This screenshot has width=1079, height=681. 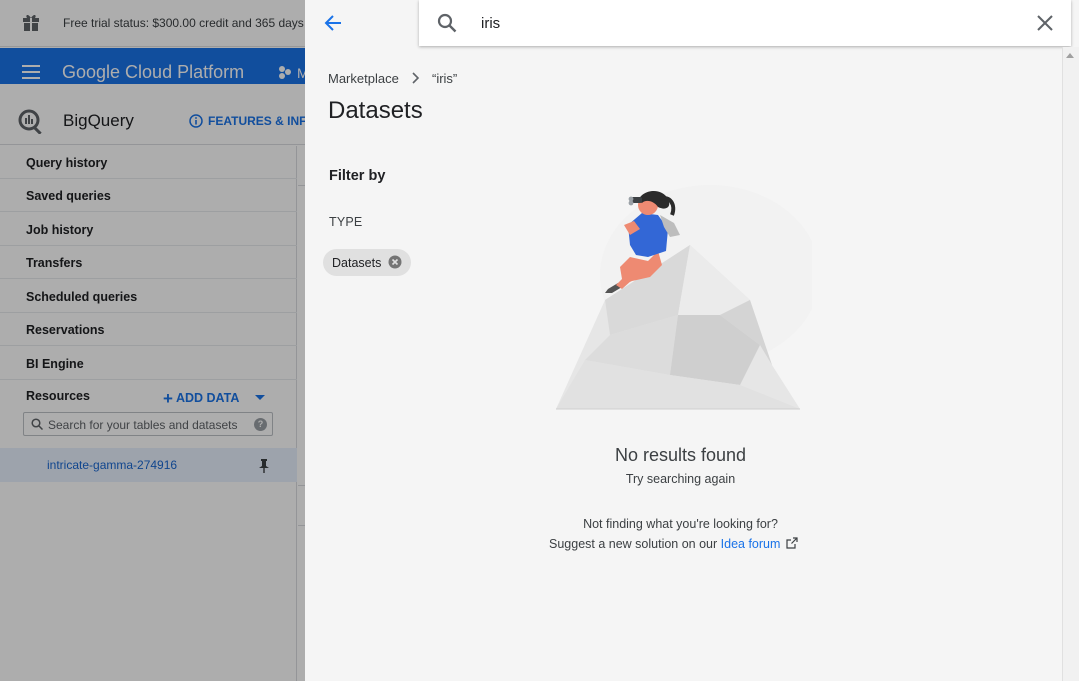 I want to click on remove-chip-icon, so click(x=395, y=262).